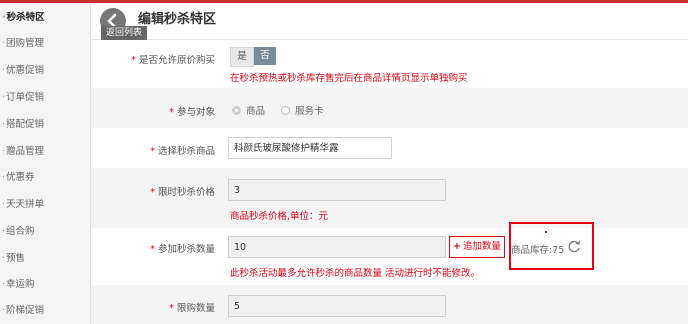  I want to click on sidebar-item-lucky-buy: ·幸运购, so click(46, 285).